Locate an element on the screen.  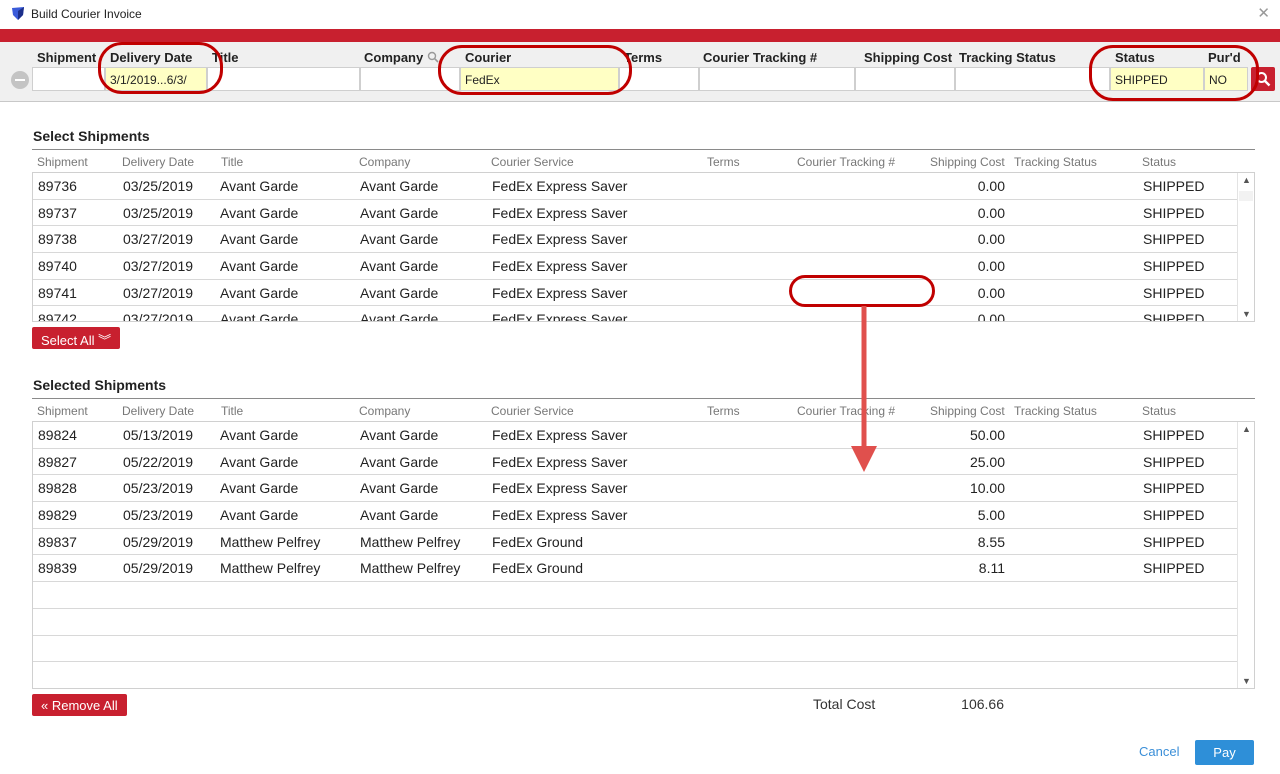
filter-shipping-cost-input is located at coordinates (905, 79).